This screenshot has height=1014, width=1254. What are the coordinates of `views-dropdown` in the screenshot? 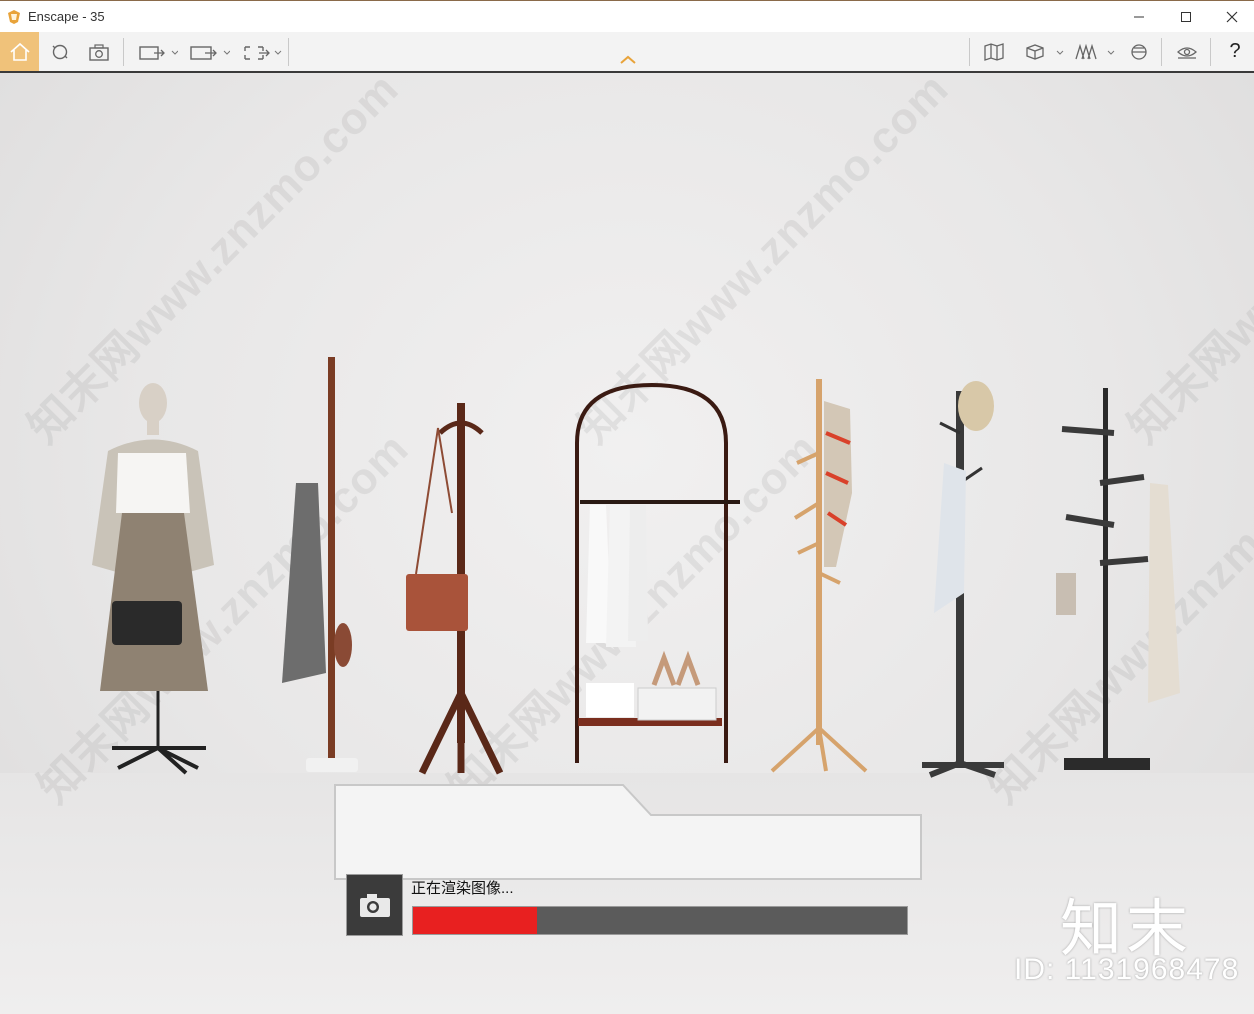 It's located at (1043, 51).